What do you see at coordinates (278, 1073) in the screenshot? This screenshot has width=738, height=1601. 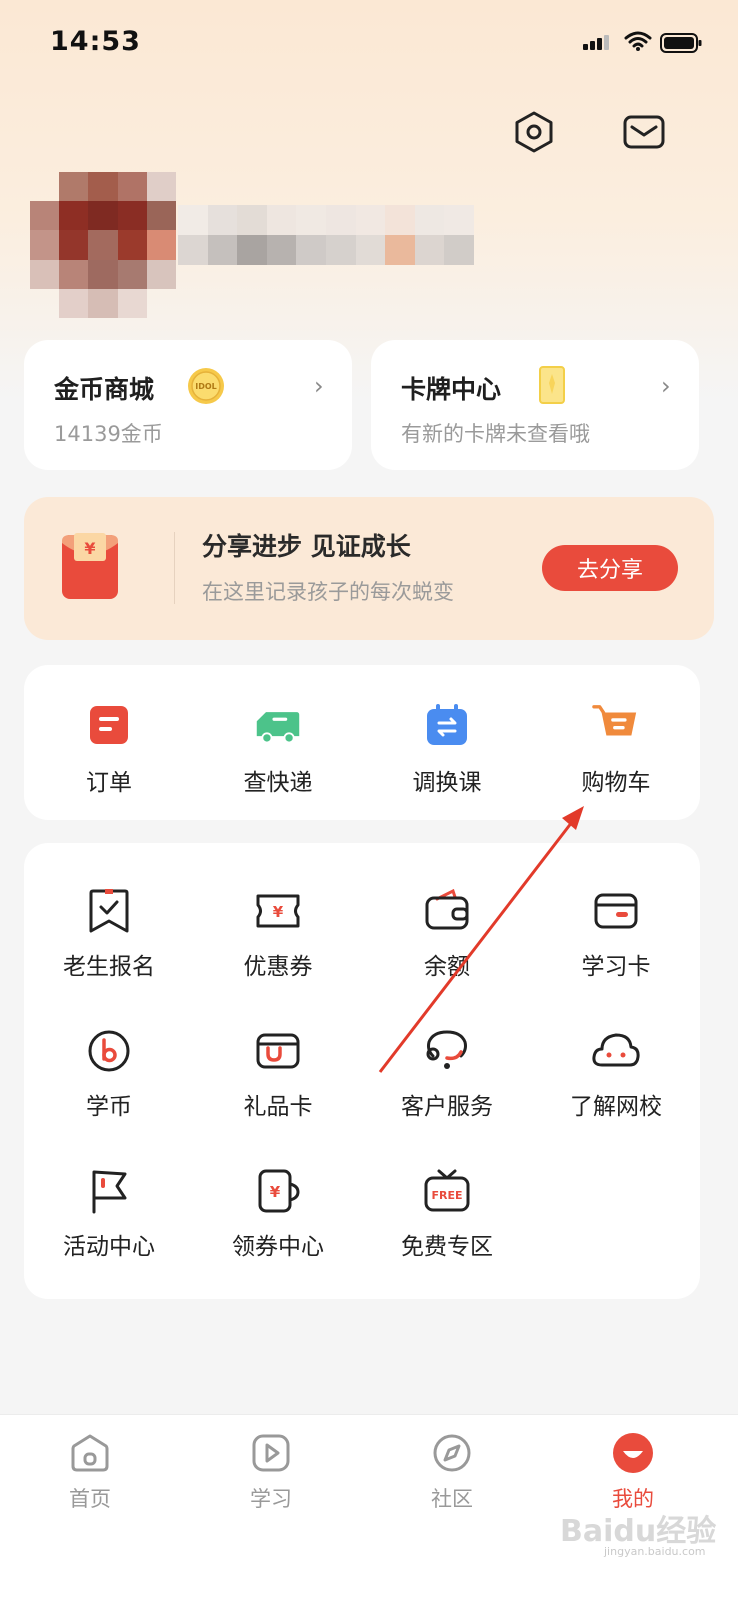 I see `service-gift-card: 礼品卡` at bounding box center [278, 1073].